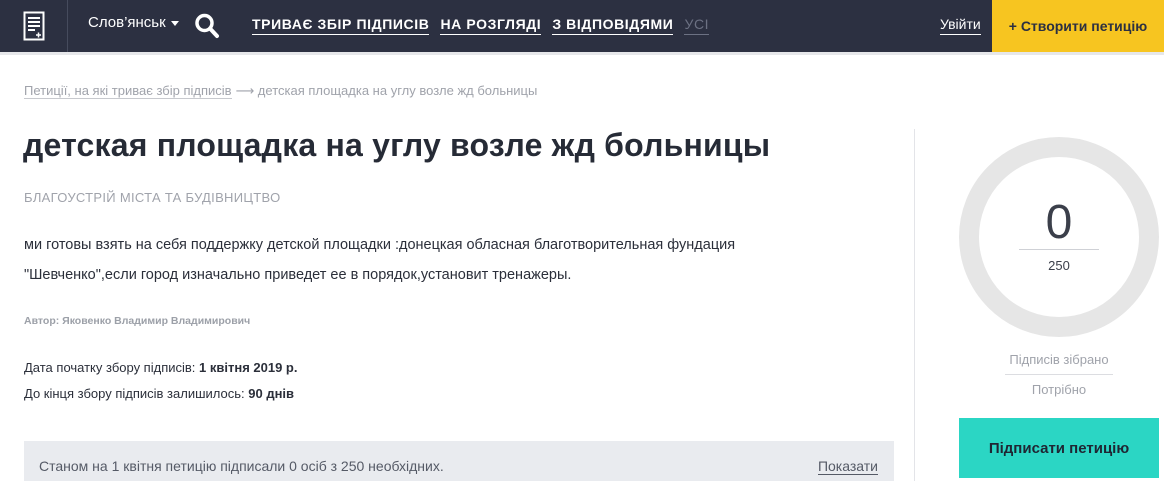 Image resolution: width=1164 pixels, height=481 pixels. What do you see at coordinates (152, 197) in the screenshot?
I see `petition-category: БЛАГОУСТРІЙ МІСТА ТА БУДІВНИЦТВО` at bounding box center [152, 197].